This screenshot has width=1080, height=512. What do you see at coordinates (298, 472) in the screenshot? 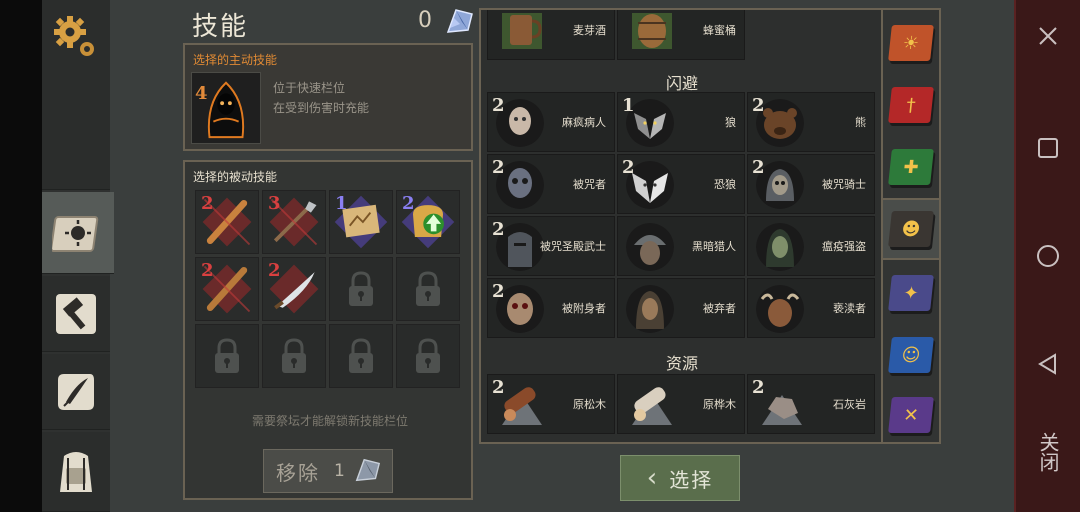
I see `remove-label: 移除` at bounding box center [298, 472].